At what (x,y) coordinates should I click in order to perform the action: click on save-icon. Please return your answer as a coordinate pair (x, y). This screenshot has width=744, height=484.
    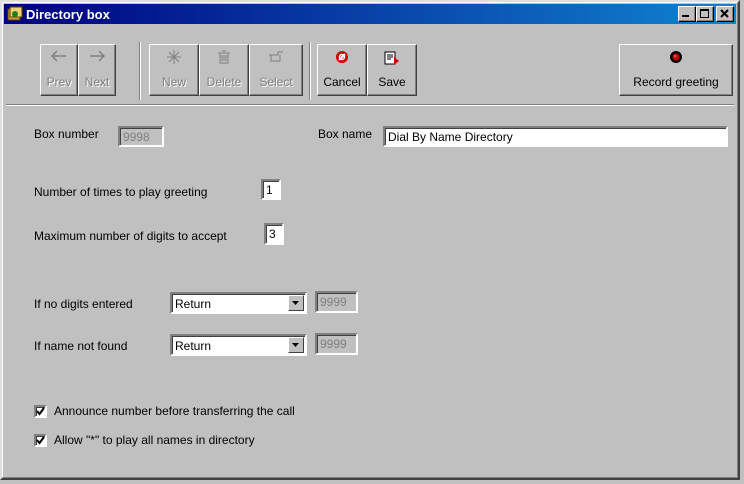
    Looking at the image, I should click on (391, 58).